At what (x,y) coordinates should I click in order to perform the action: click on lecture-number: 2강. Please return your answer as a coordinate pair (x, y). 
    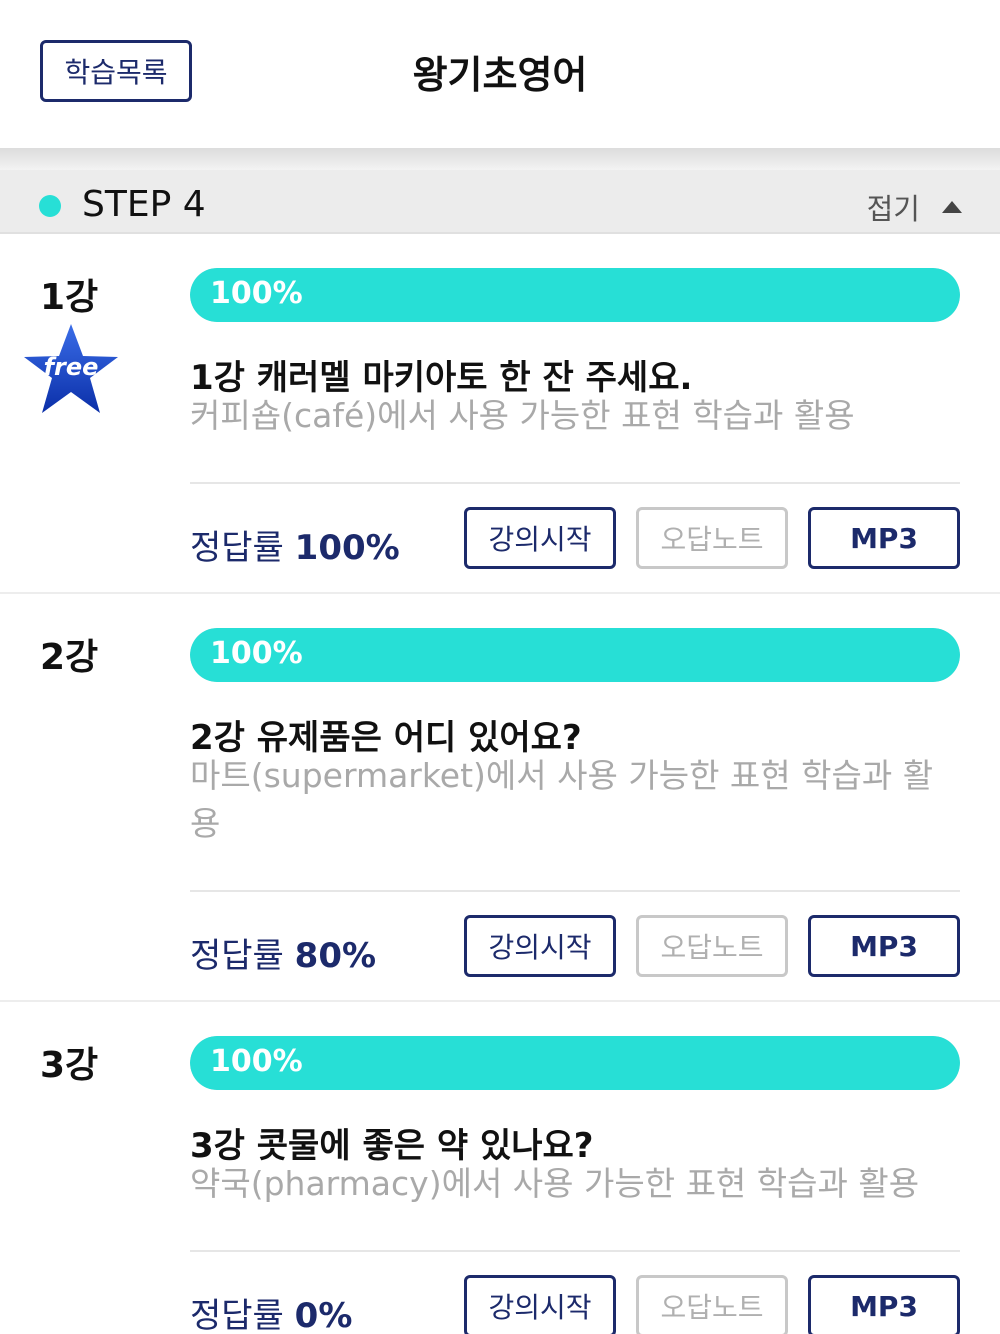
    Looking at the image, I should click on (69, 657).